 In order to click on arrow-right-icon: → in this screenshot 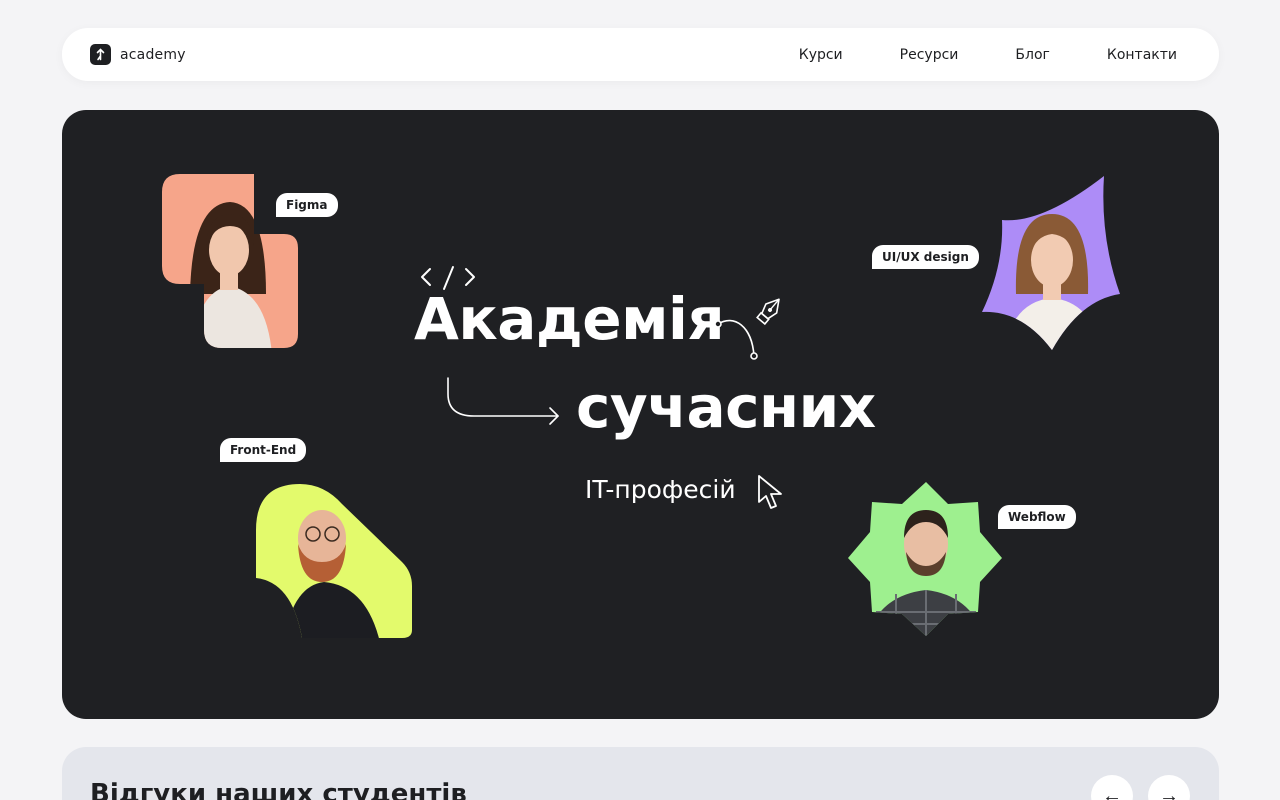, I will do `click(1169, 792)`.